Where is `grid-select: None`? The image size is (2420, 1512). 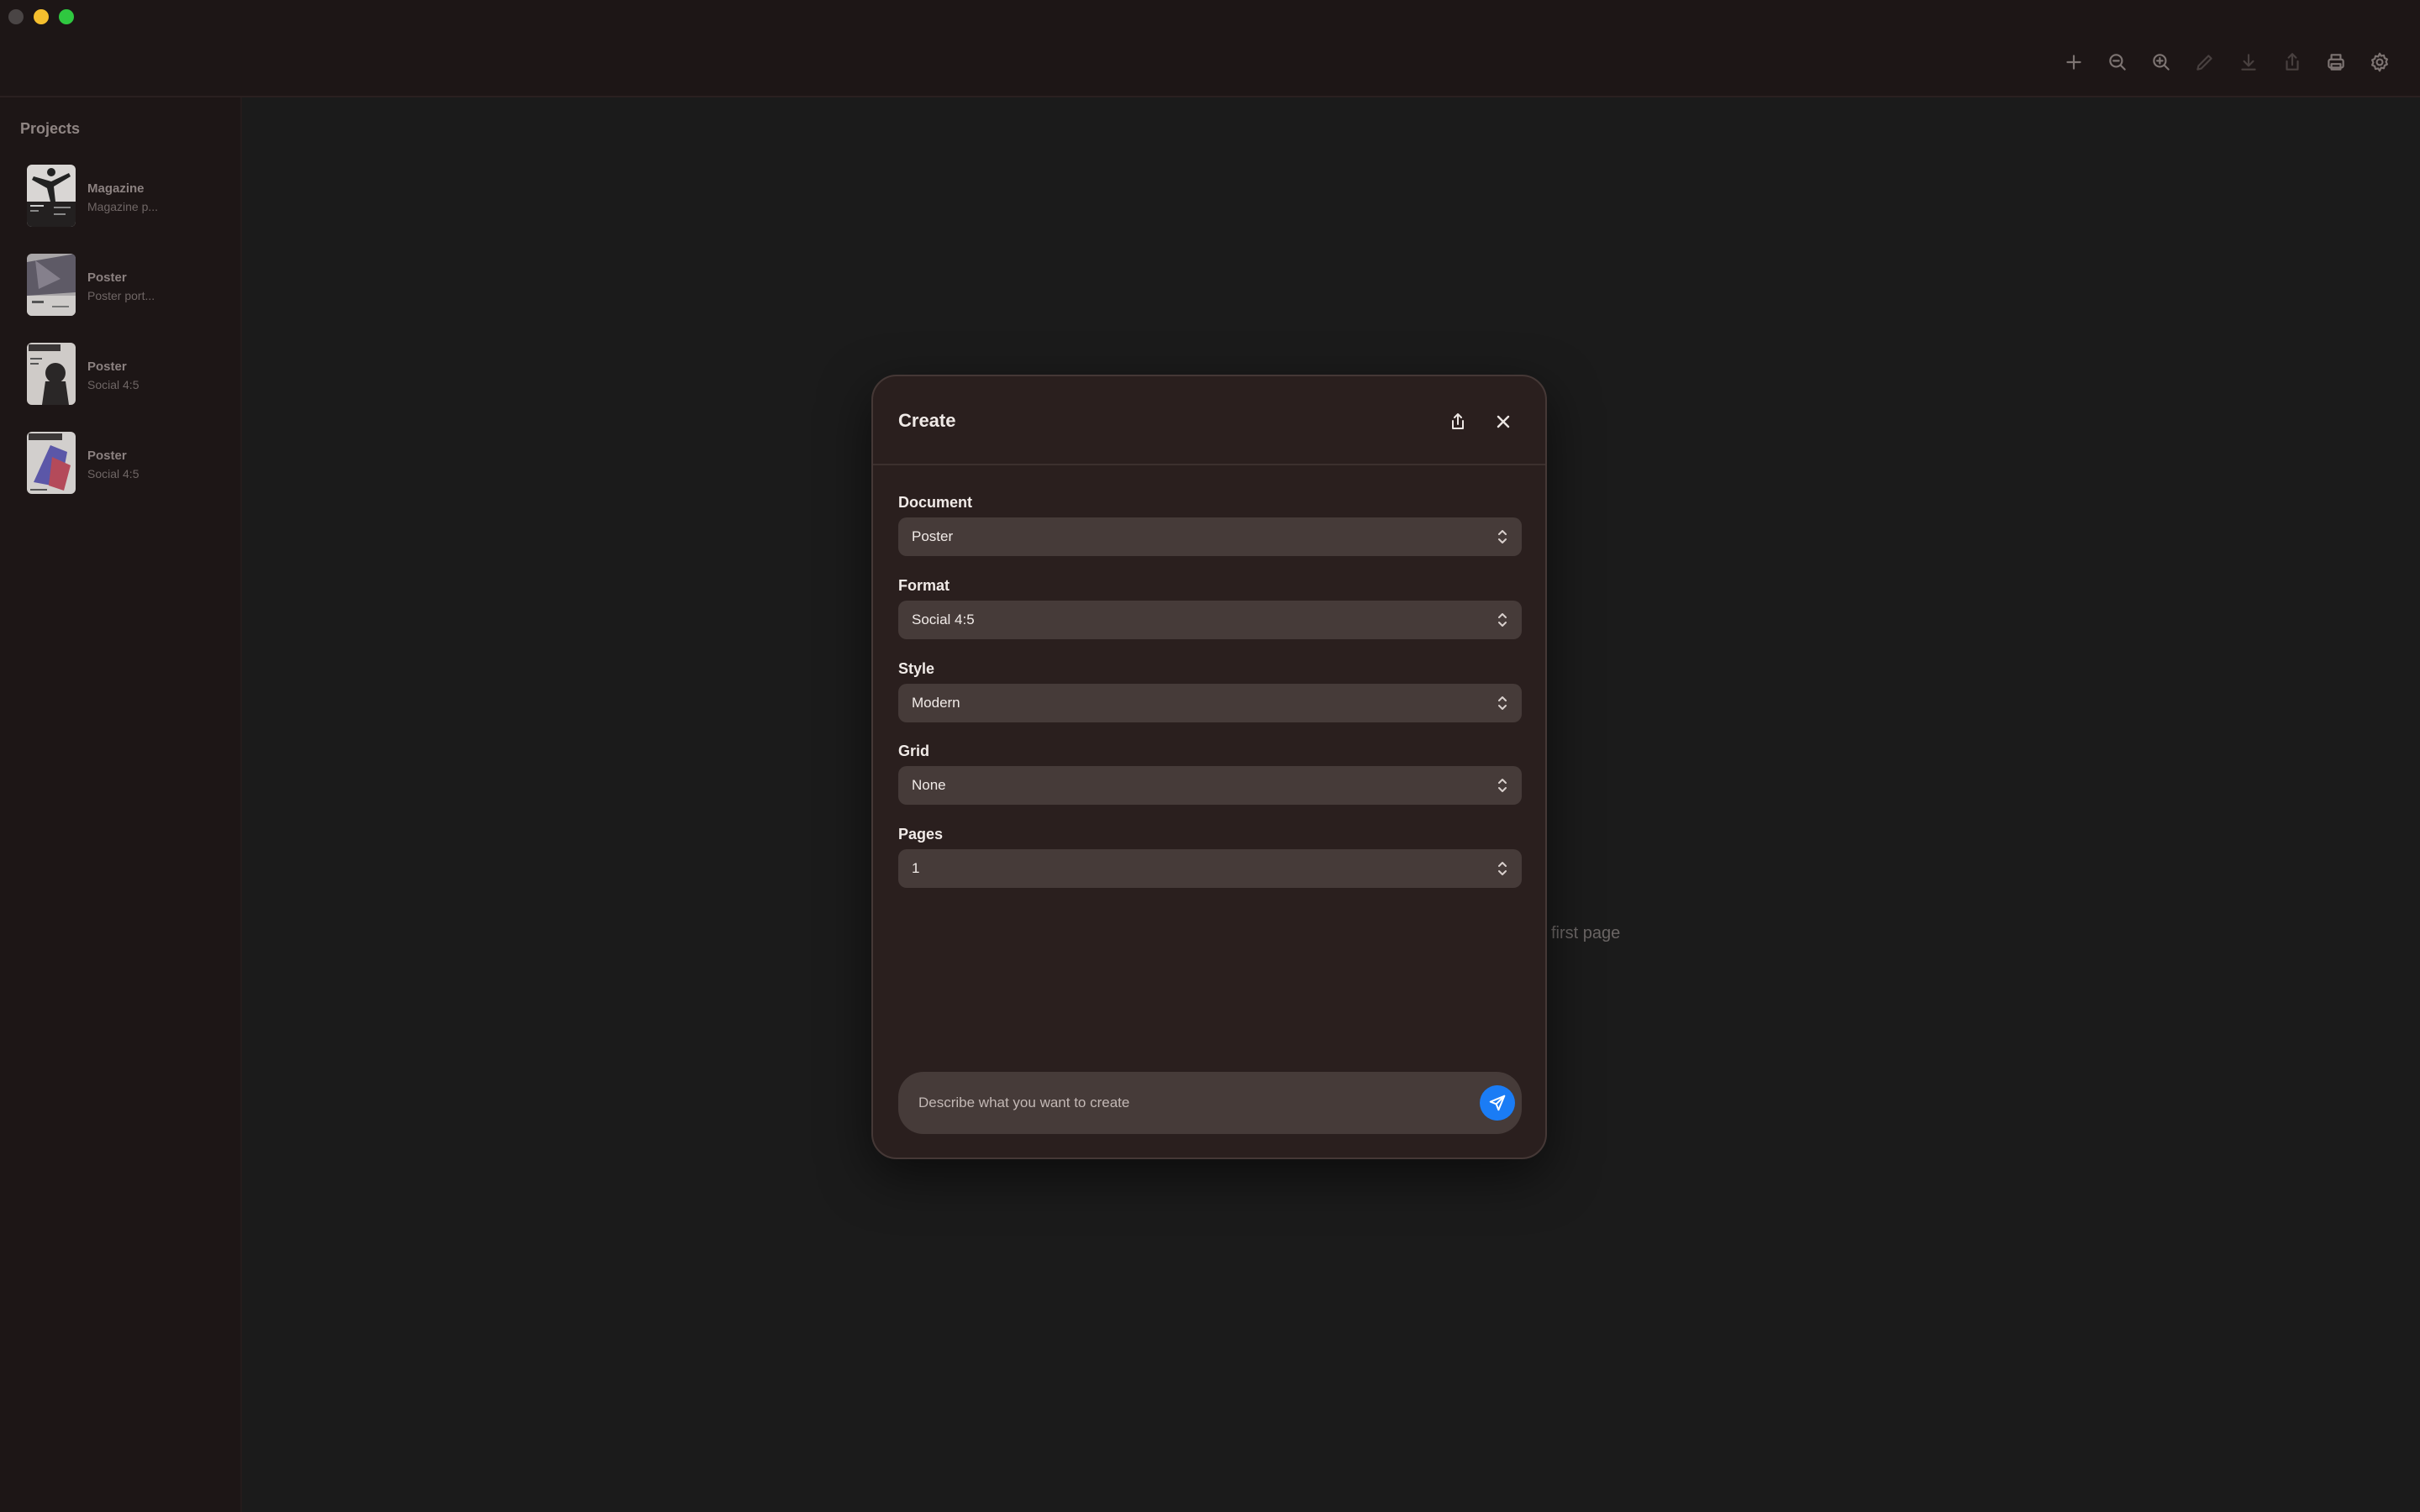
grid-select: None is located at coordinates (1210, 785).